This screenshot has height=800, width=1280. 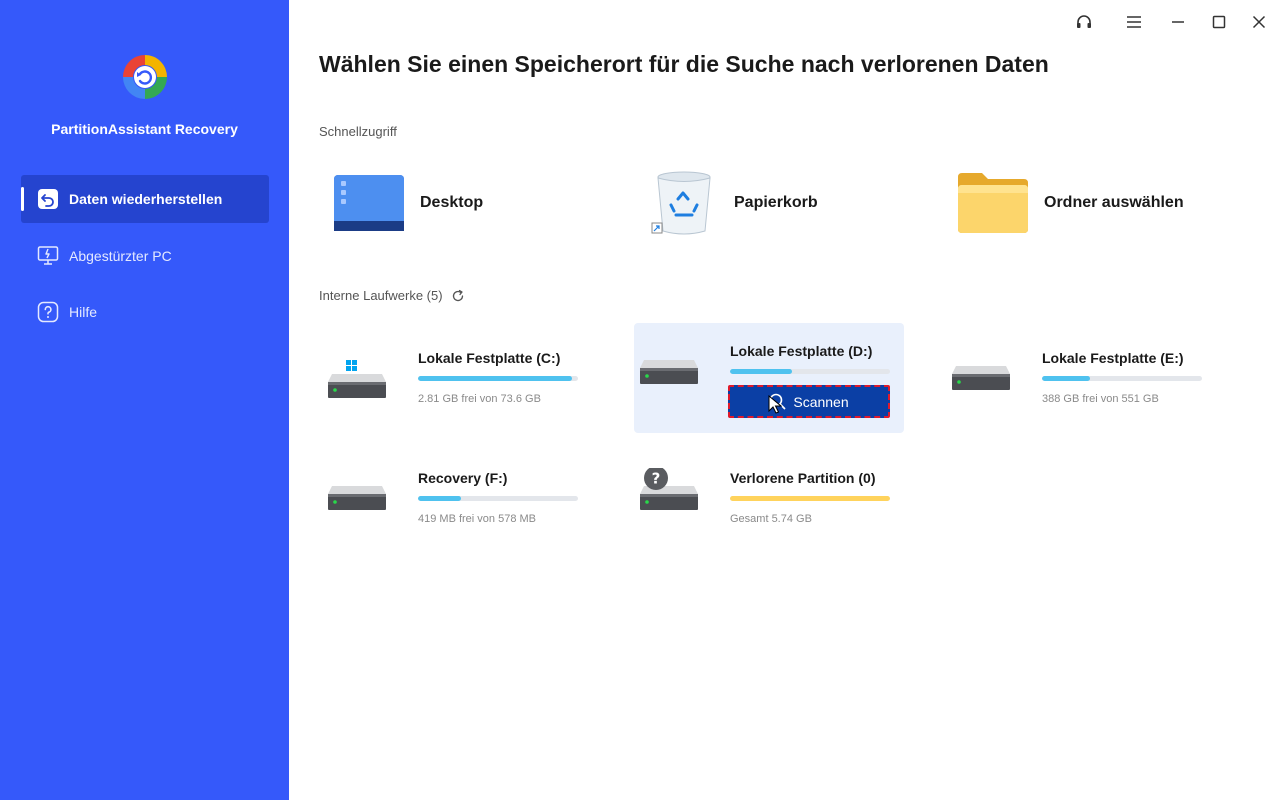 I want to click on quick-access-select-folder: Ordner auswählen, so click(x=1096, y=203).